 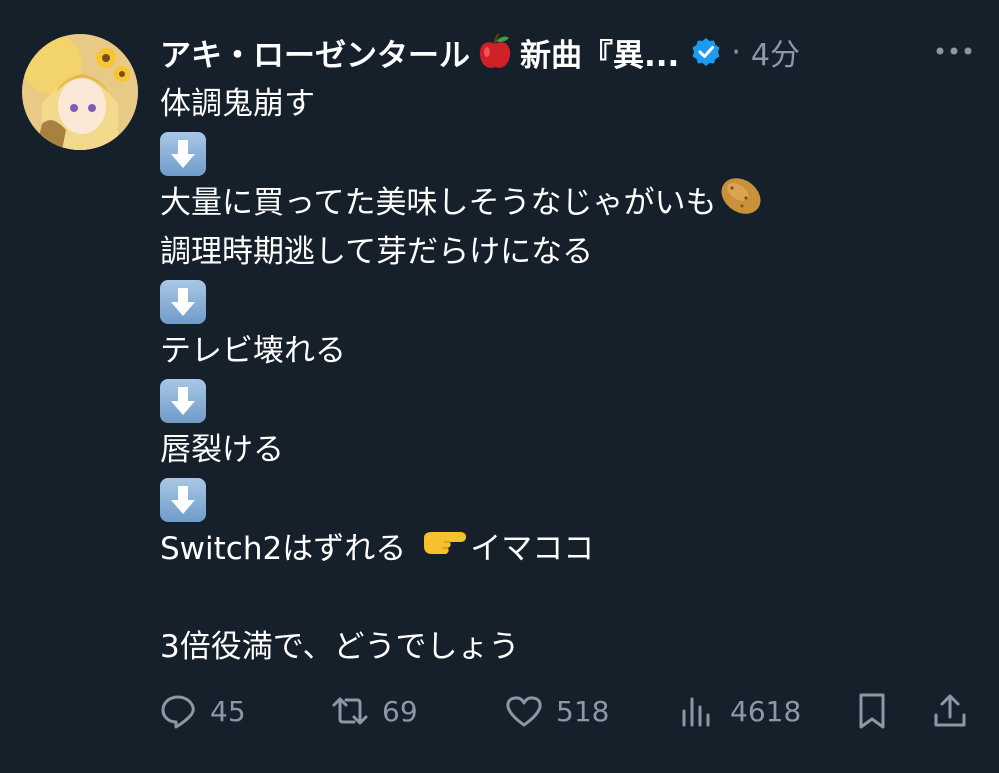 I want to click on like-count: 518, so click(x=583, y=711).